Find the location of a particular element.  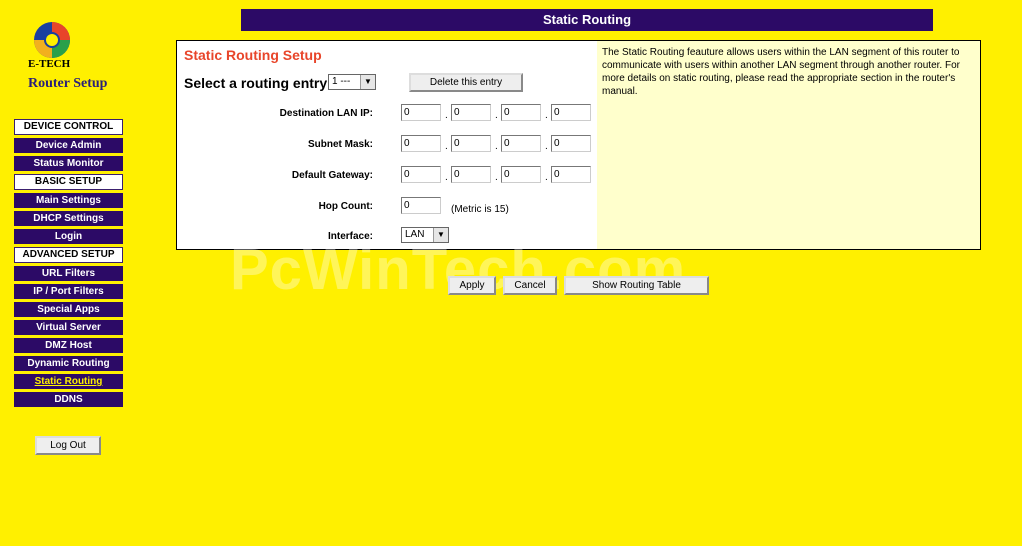

destination-ip-octet-2: 0 is located at coordinates (471, 112).